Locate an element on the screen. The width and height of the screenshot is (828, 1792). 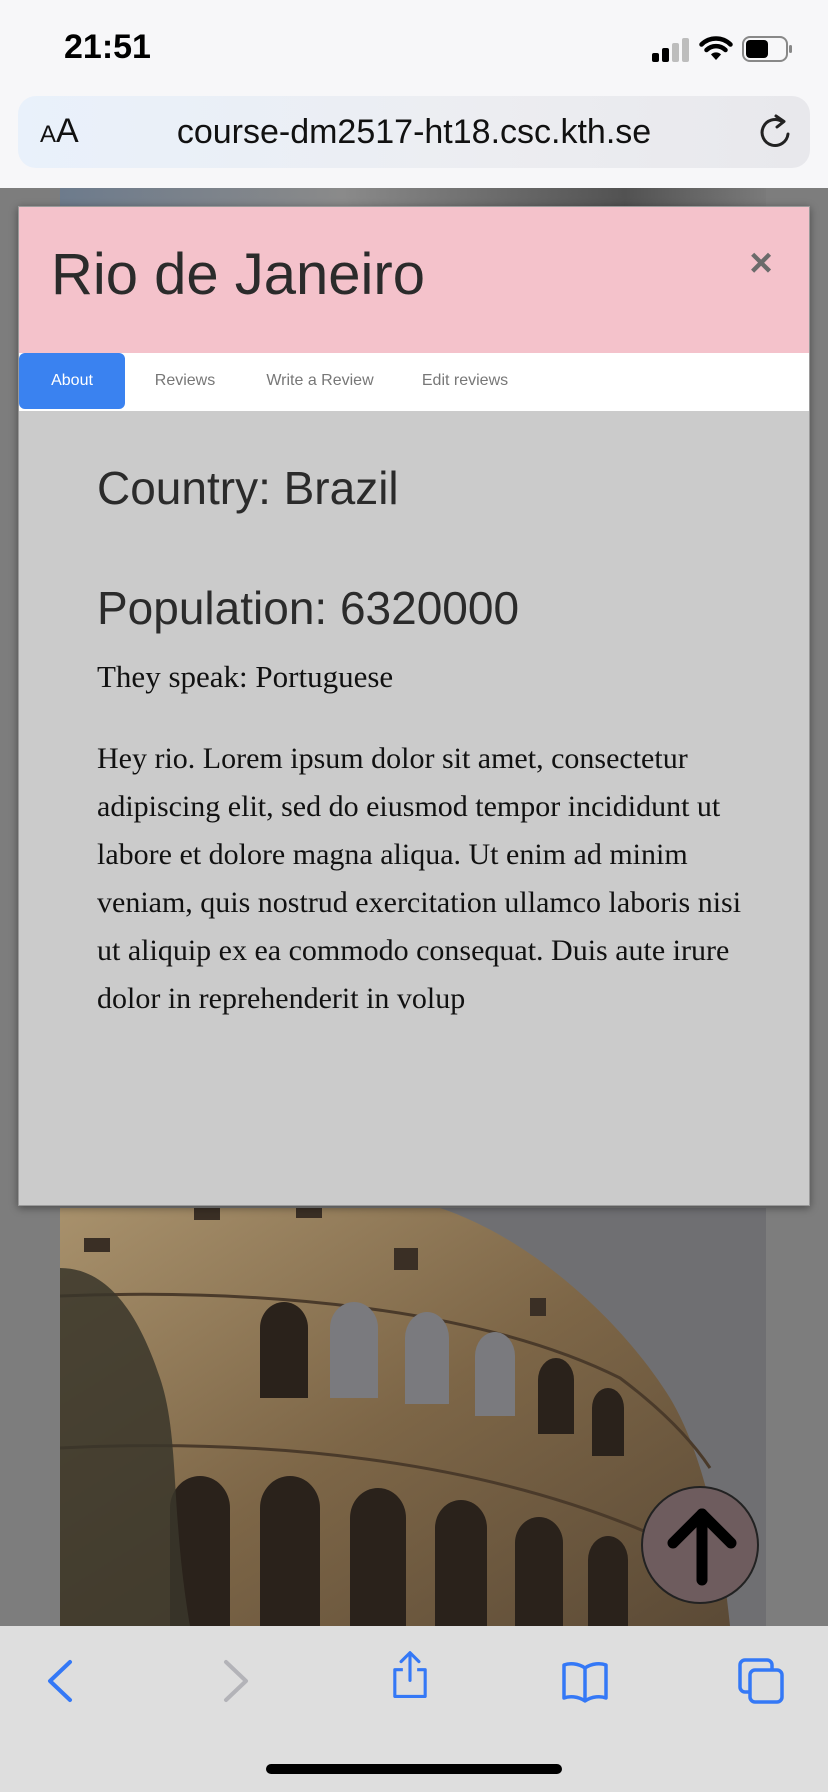
home-indicator is located at coordinates (414, 1769).